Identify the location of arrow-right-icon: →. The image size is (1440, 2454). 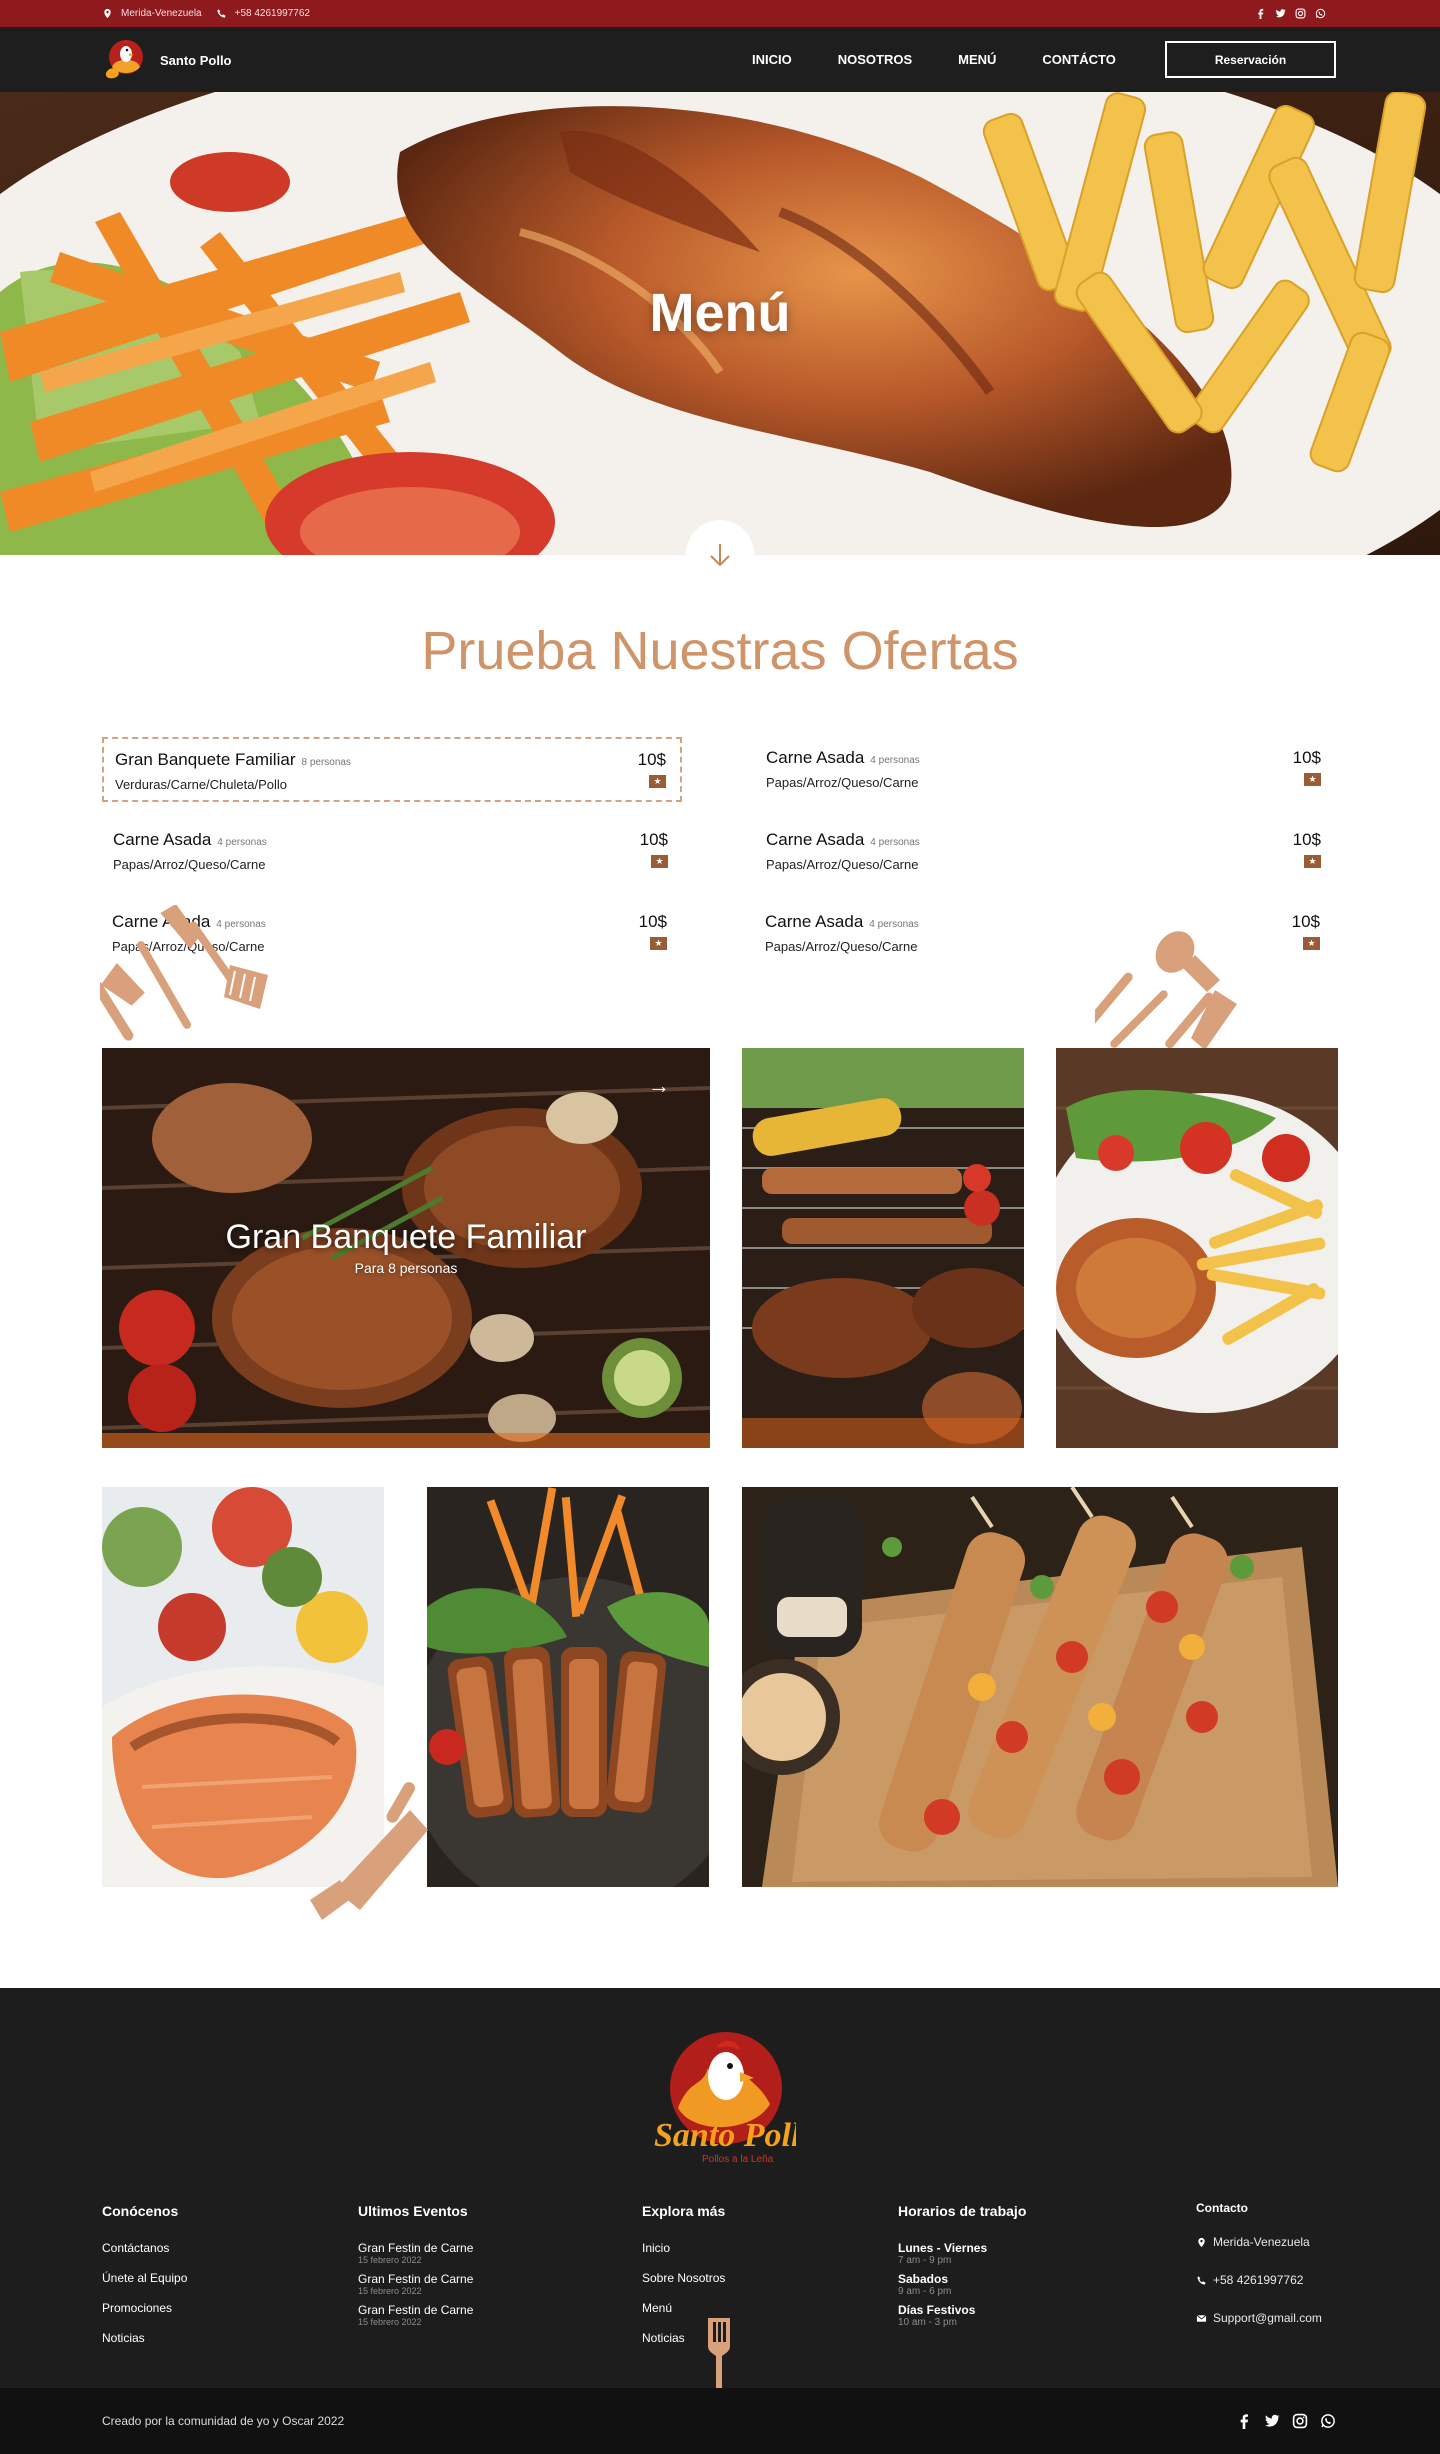
(659, 1086).